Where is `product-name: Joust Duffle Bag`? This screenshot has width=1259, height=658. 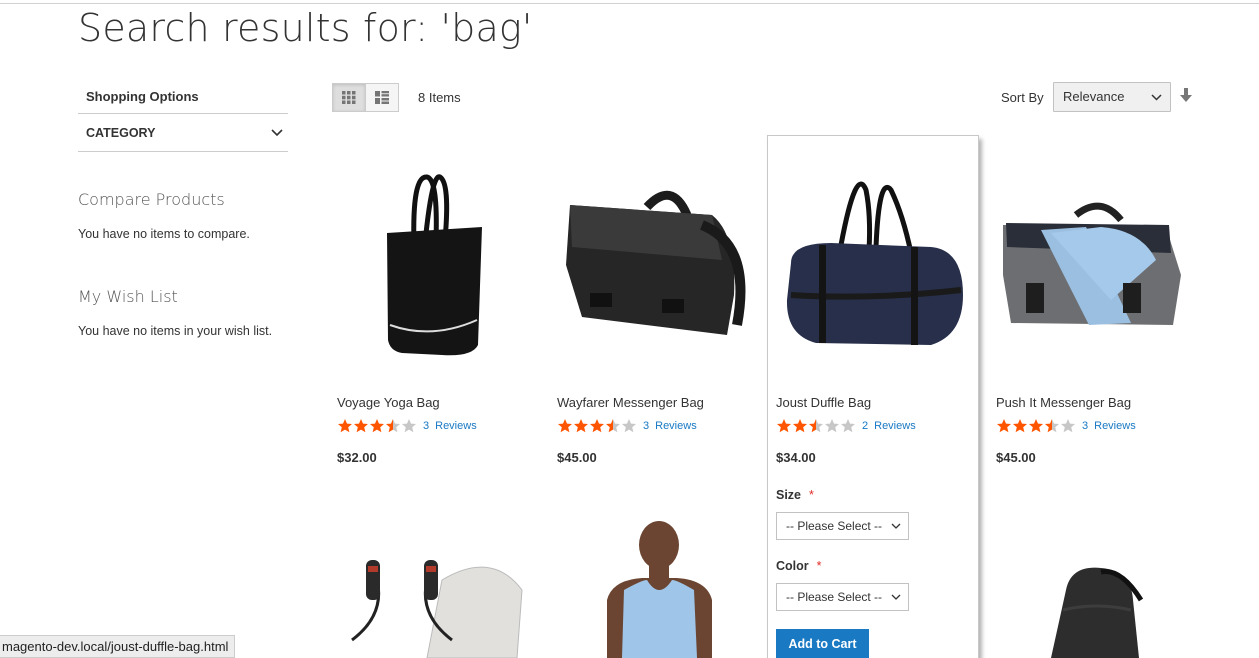
product-name: Joust Duffle Bag is located at coordinates (823, 402).